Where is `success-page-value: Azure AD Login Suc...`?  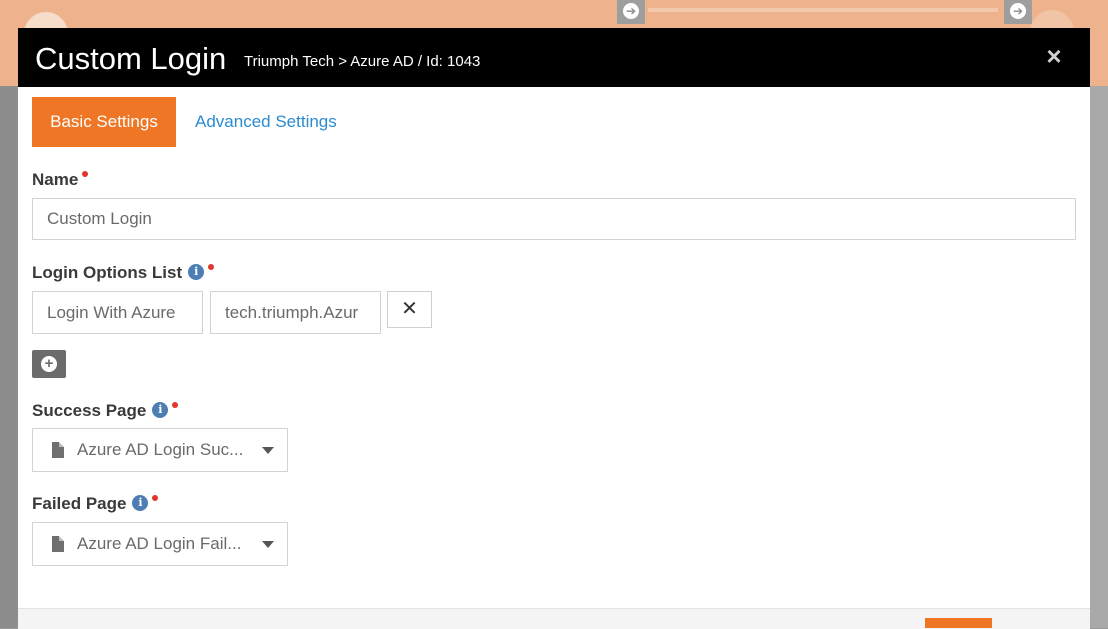
success-page-value: Azure AD Login Suc... is located at coordinates (160, 449).